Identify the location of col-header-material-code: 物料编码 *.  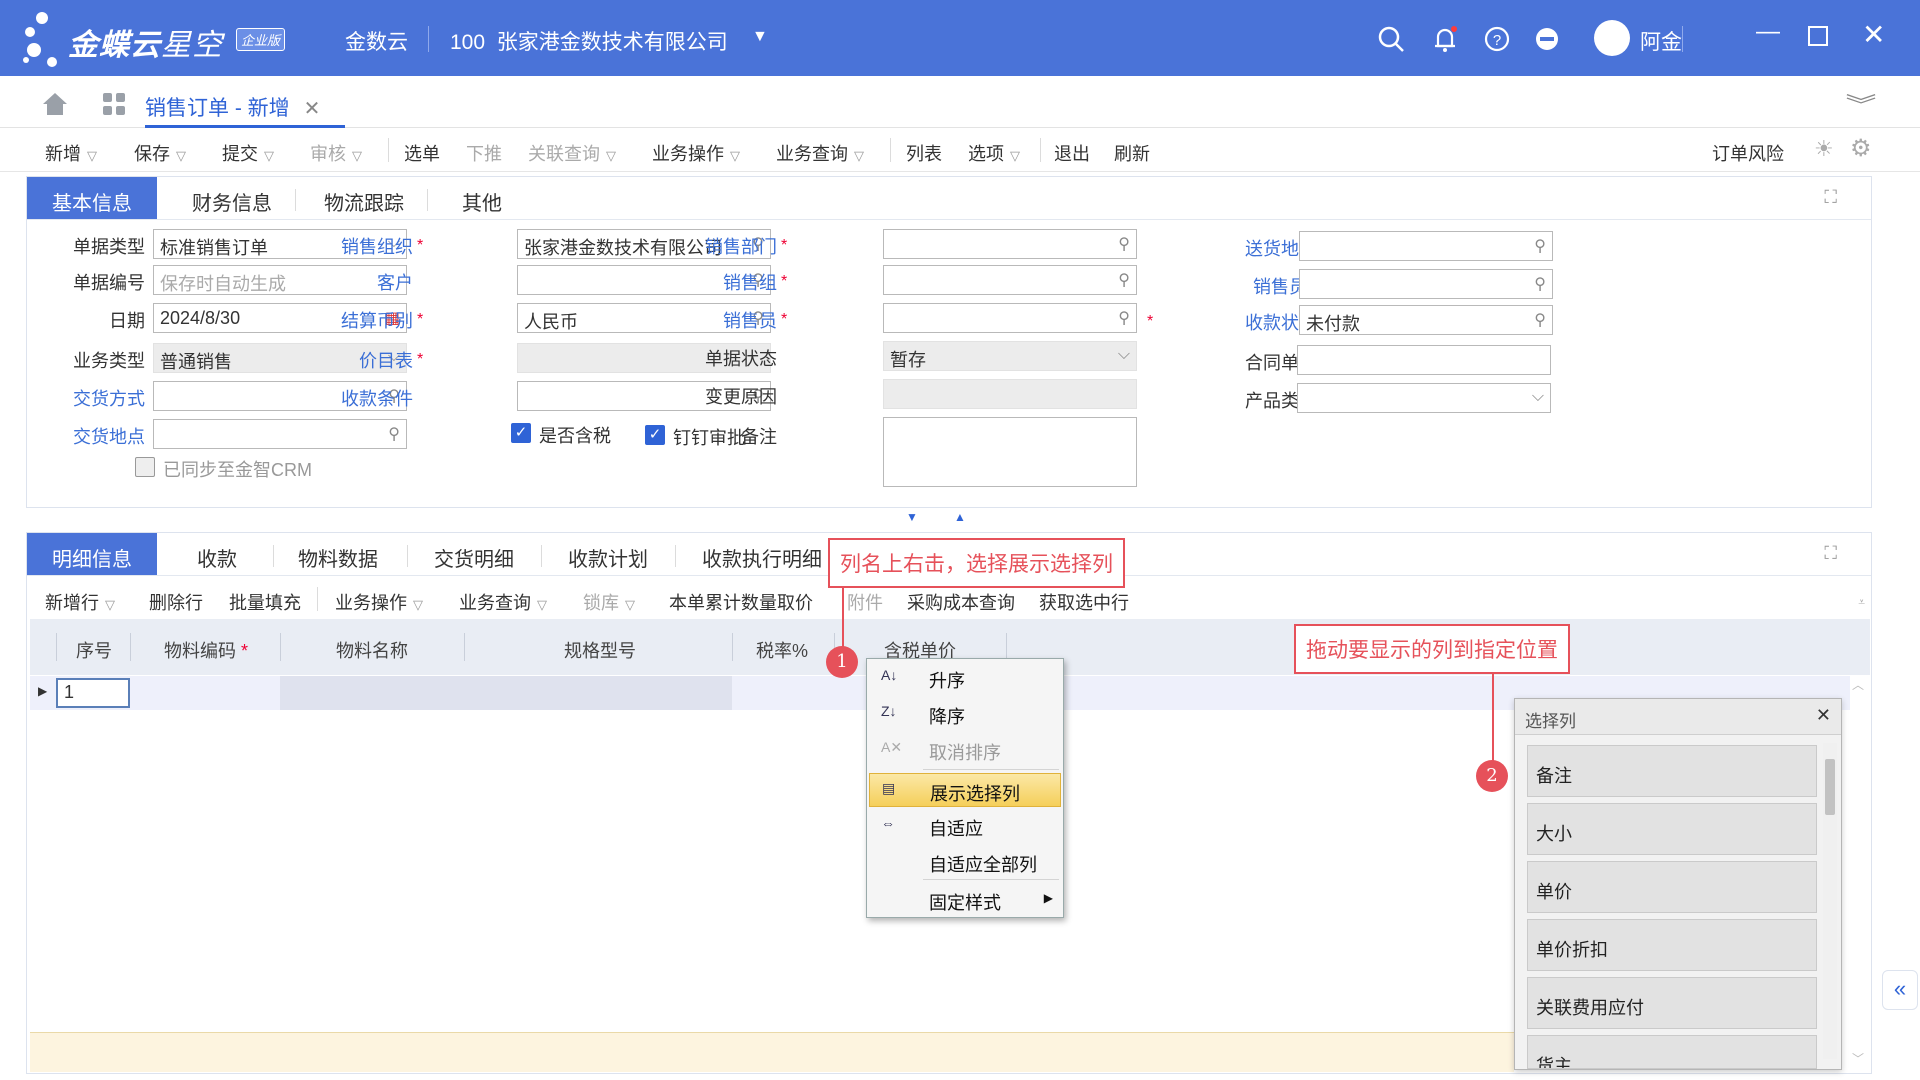
(206, 650).